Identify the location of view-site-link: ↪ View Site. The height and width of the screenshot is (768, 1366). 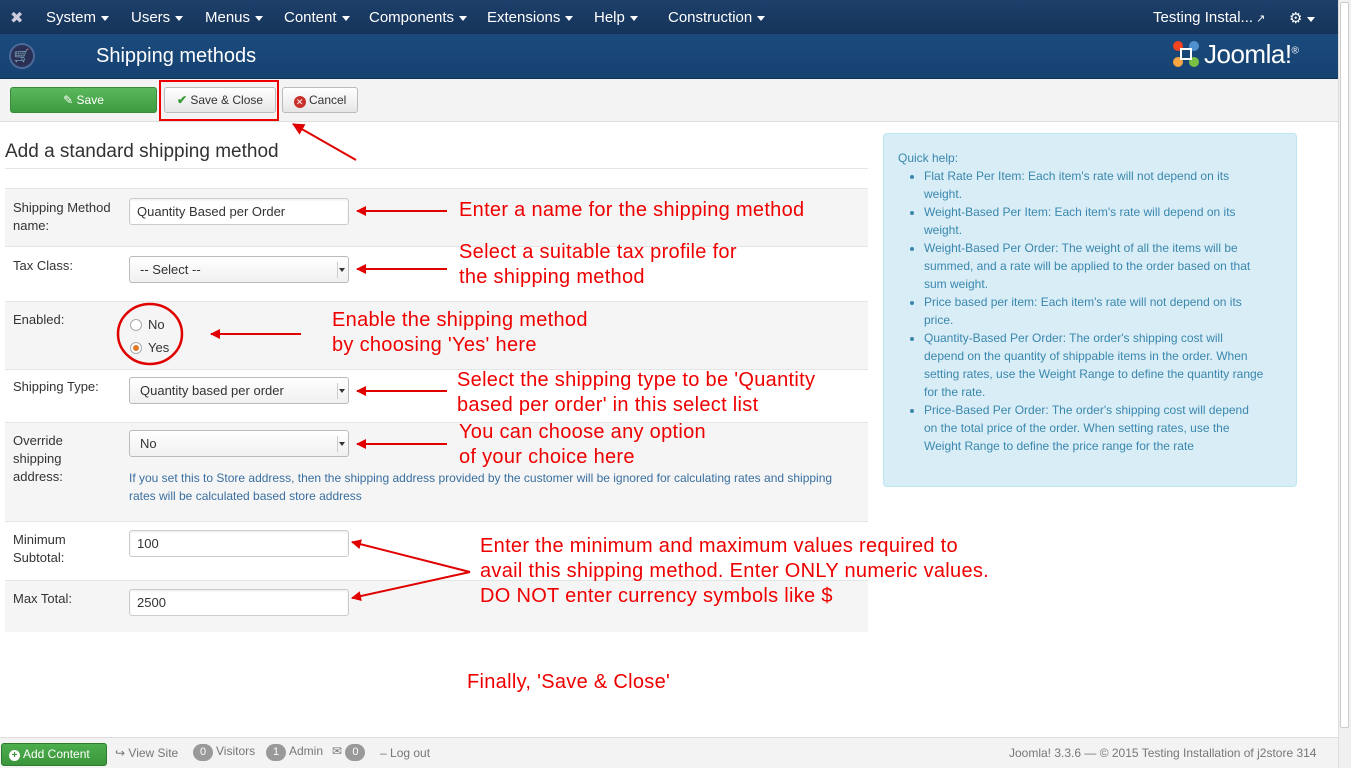
(146, 753).